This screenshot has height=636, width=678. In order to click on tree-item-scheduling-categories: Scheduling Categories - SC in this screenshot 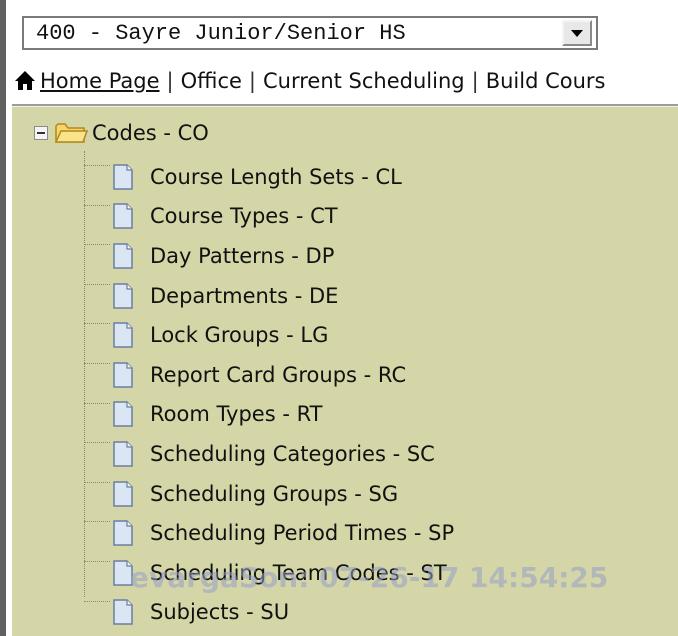, I will do `click(269, 454)`.